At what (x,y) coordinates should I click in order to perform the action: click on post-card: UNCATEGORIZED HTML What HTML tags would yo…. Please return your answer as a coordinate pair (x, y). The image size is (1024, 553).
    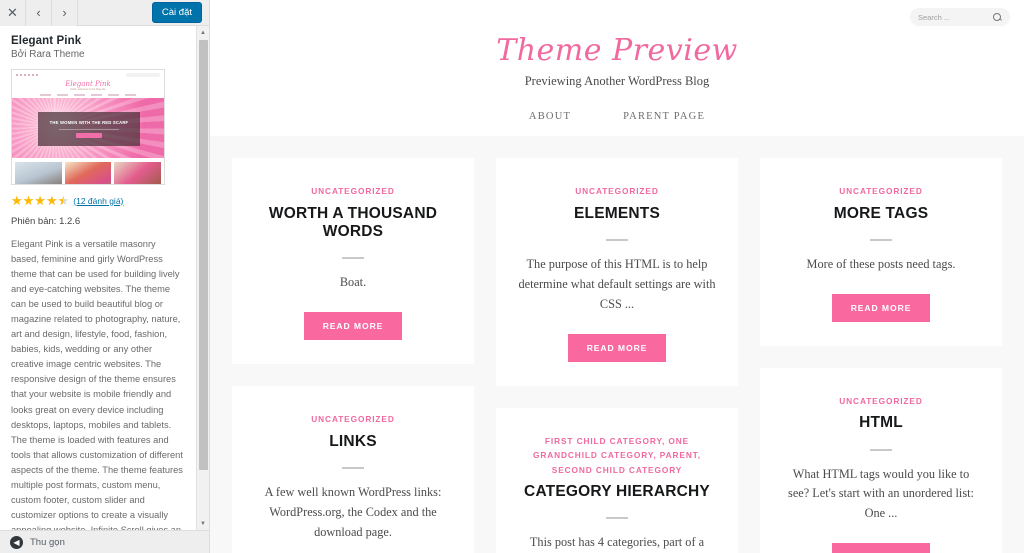
    Looking at the image, I should click on (881, 460).